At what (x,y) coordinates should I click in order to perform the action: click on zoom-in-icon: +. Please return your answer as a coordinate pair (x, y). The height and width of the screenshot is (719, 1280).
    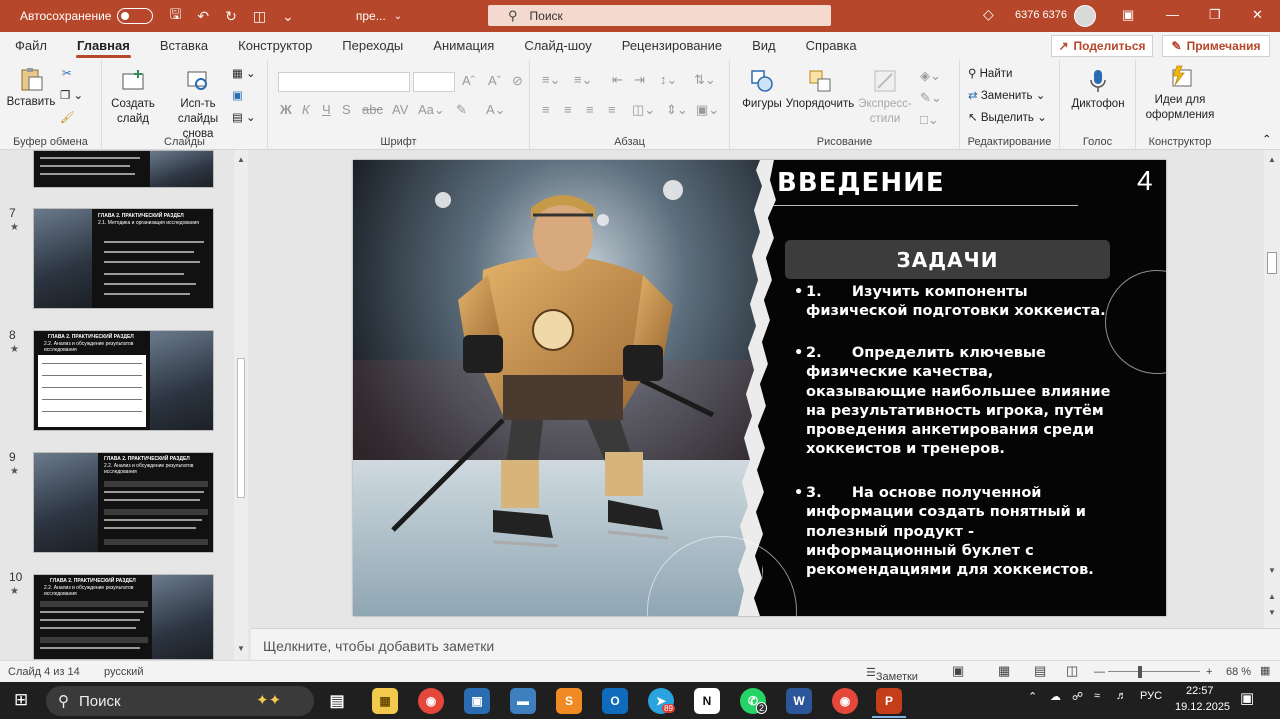
    Looking at the image, I should click on (1209, 672).